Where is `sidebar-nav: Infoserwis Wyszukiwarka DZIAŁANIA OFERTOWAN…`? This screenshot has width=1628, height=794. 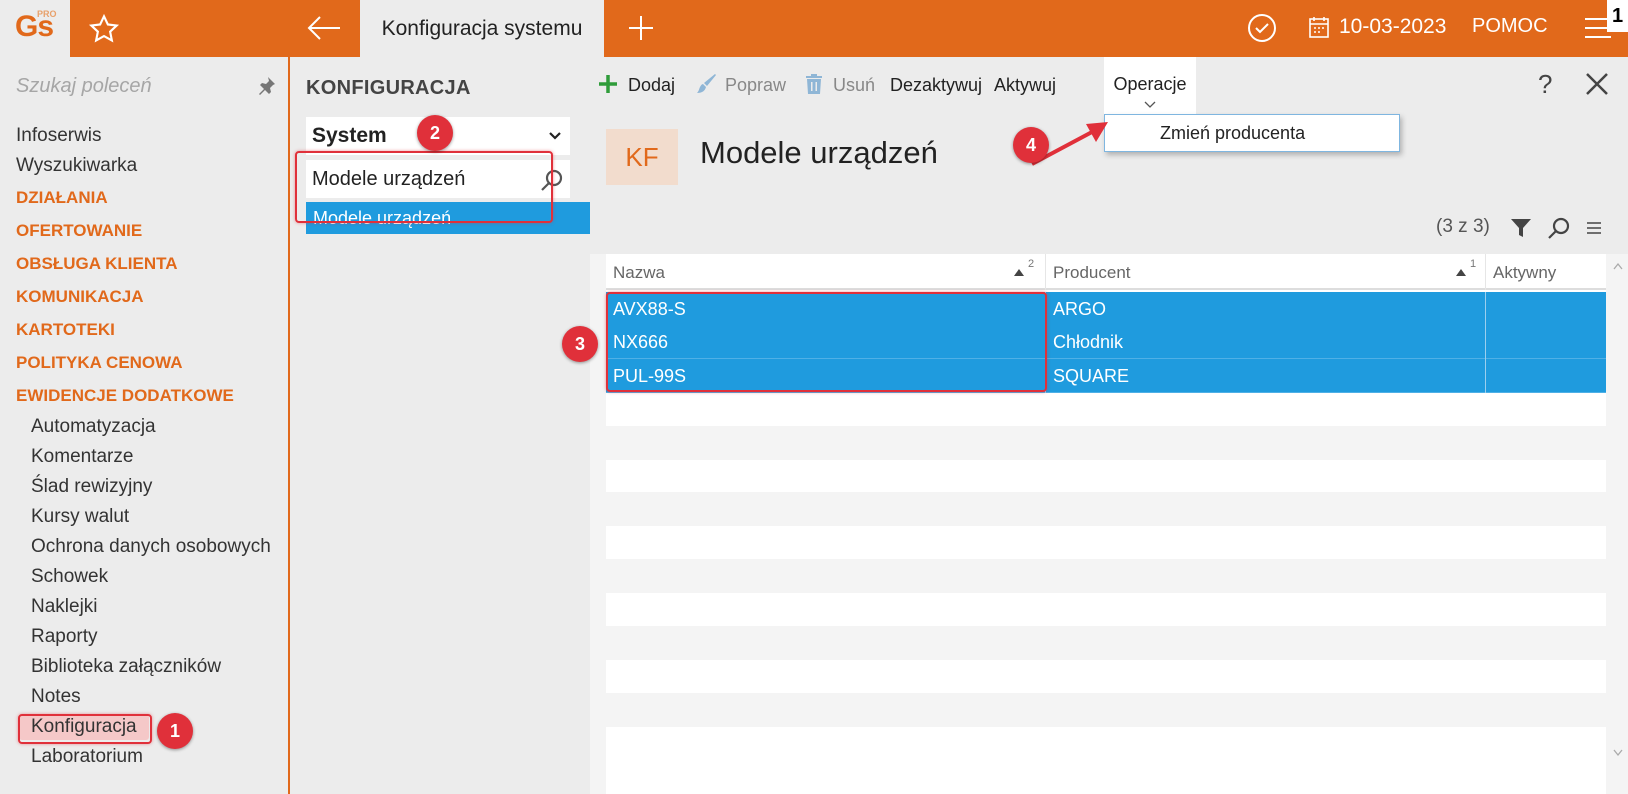 sidebar-nav: Infoserwis Wyszukiwarka DZIAŁANIA OFERTOWAN… is located at coordinates (144, 446).